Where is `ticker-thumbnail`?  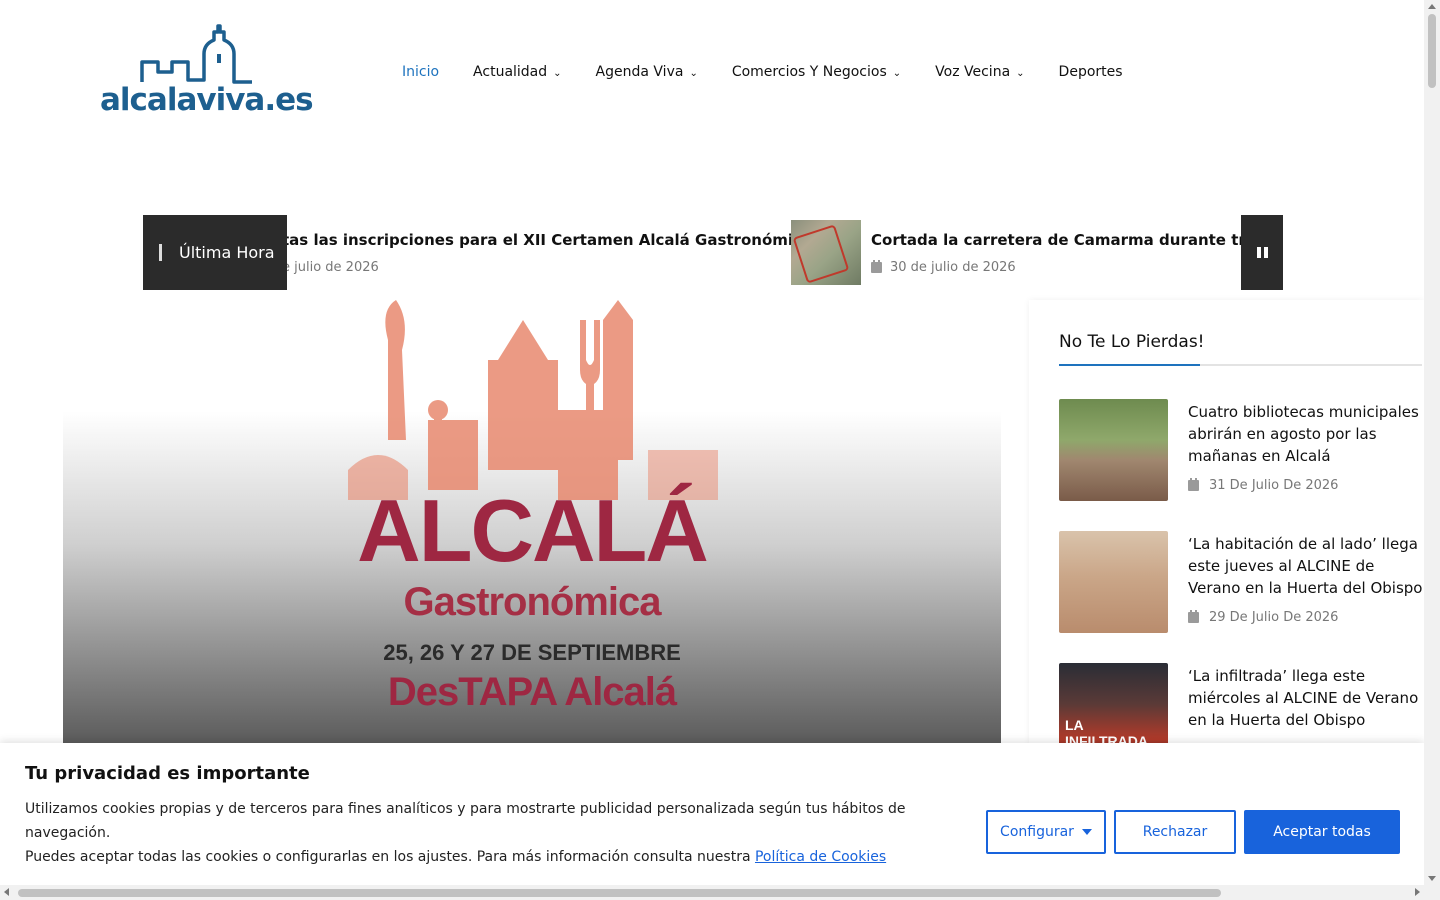 ticker-thumbnail is located at coordinates (826, 252).